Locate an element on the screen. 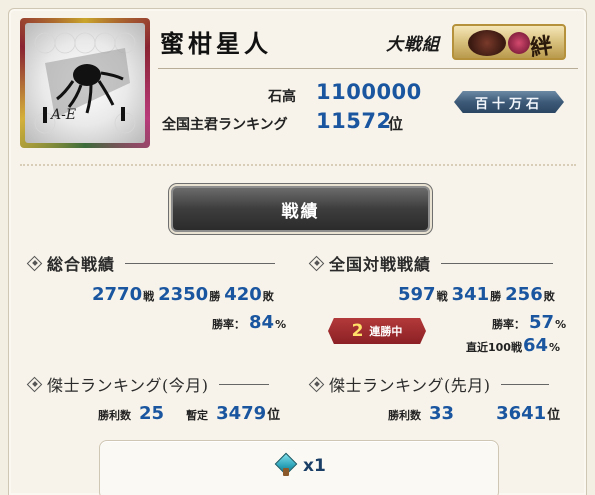 The height and width of the screenshot is (495, 595). overall-record-heading: 総合戦績 is located at coordinates (152, 263).